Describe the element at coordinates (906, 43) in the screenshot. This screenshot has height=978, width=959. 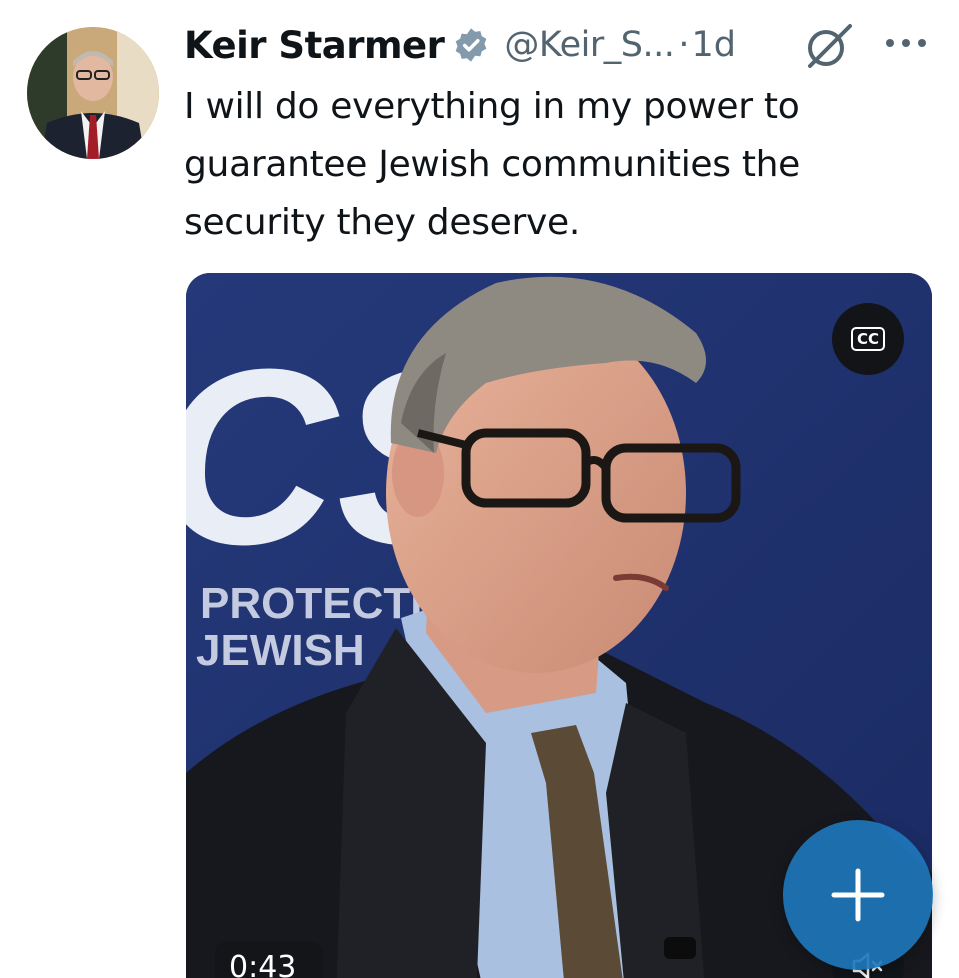
I see `more-options-icon` at that location.